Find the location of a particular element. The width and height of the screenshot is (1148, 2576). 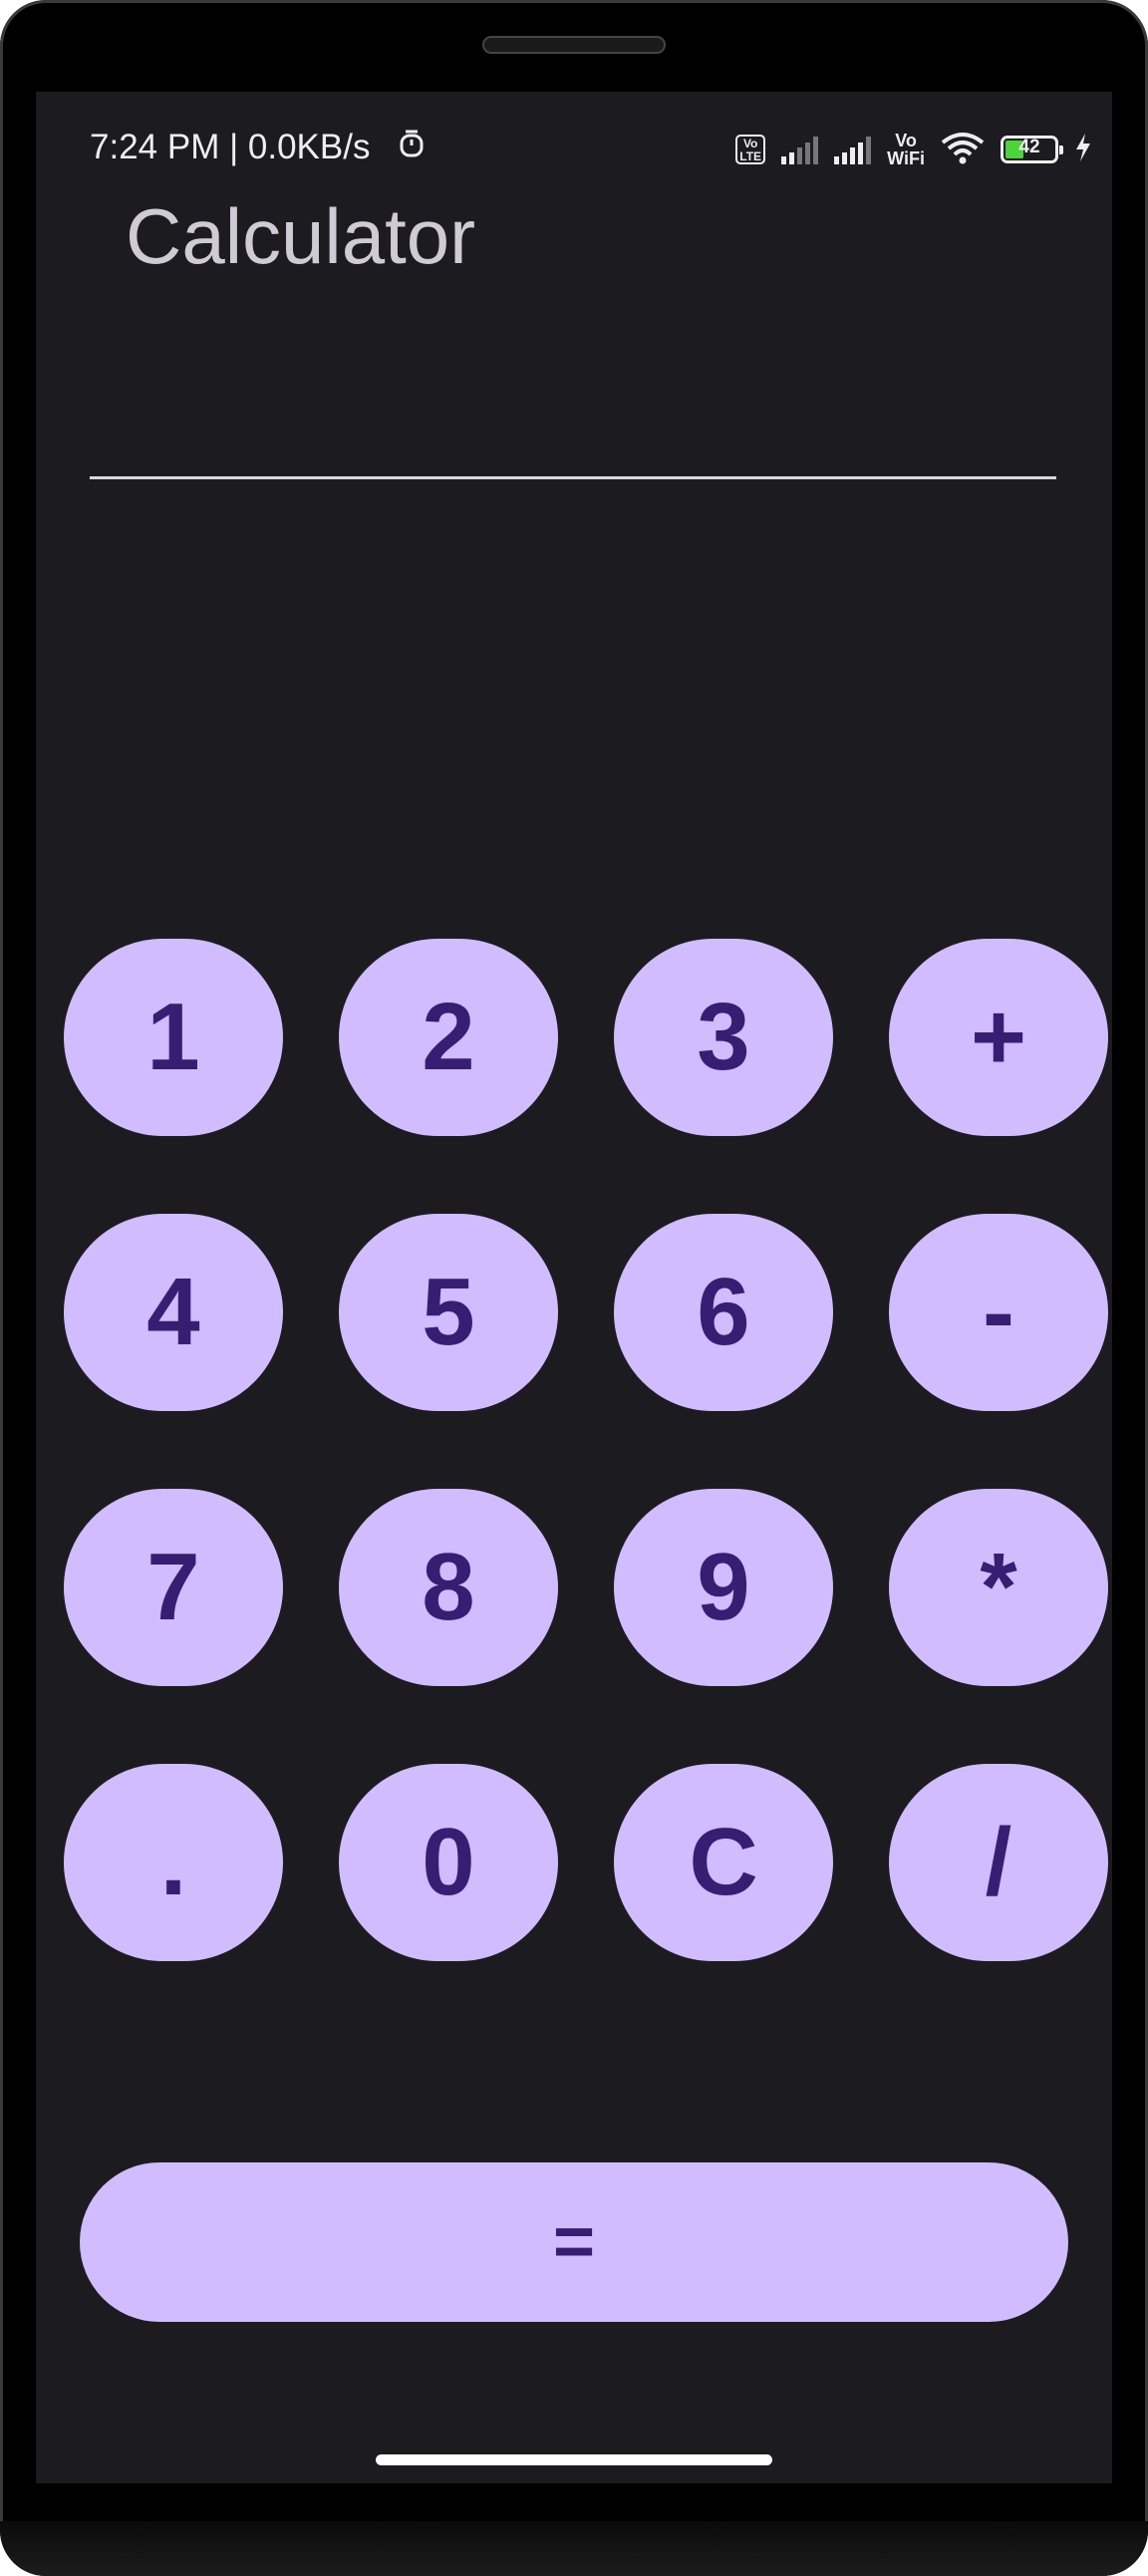

vowifi-icon: Vo WiFi is located at coordinates (906, 149).